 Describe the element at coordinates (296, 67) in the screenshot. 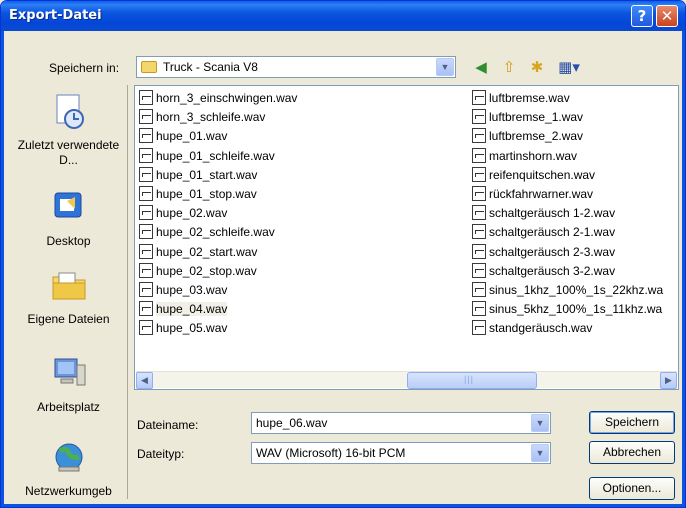

I see `location-dropdown: Truck - Scania V8 ▼` at that location.